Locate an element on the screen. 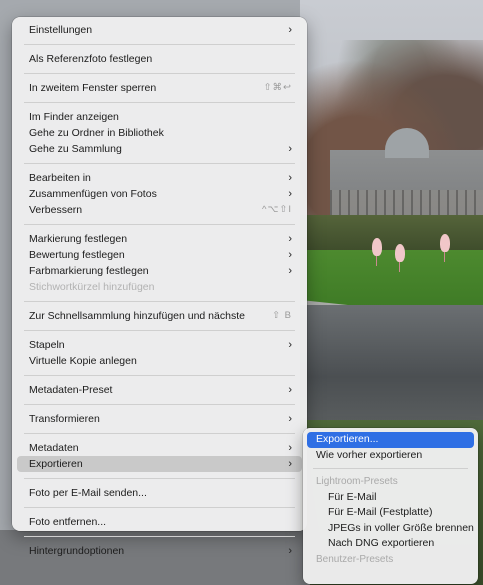 The height and width of the screenshot is (585, 483). menu-item-label: Hintergrundoptionen is located at coordinates (77, 551).